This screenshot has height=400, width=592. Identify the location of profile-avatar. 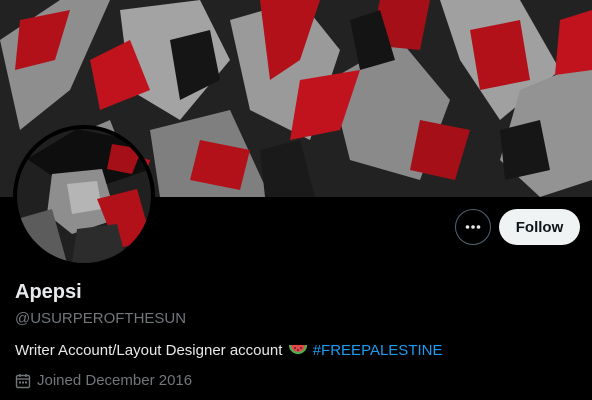
(84, 196).